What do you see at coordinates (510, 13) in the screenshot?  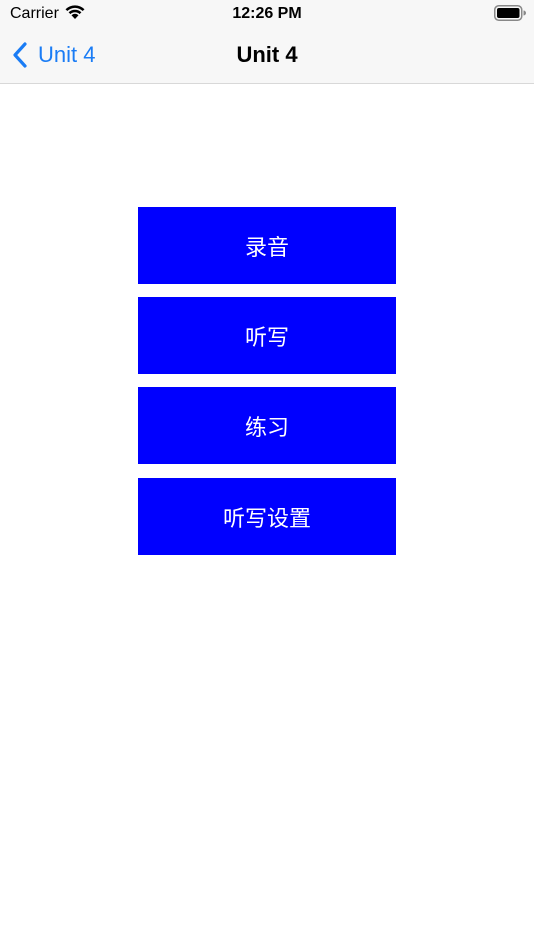 I see `battery-icon` at bounding box center [510, 13].